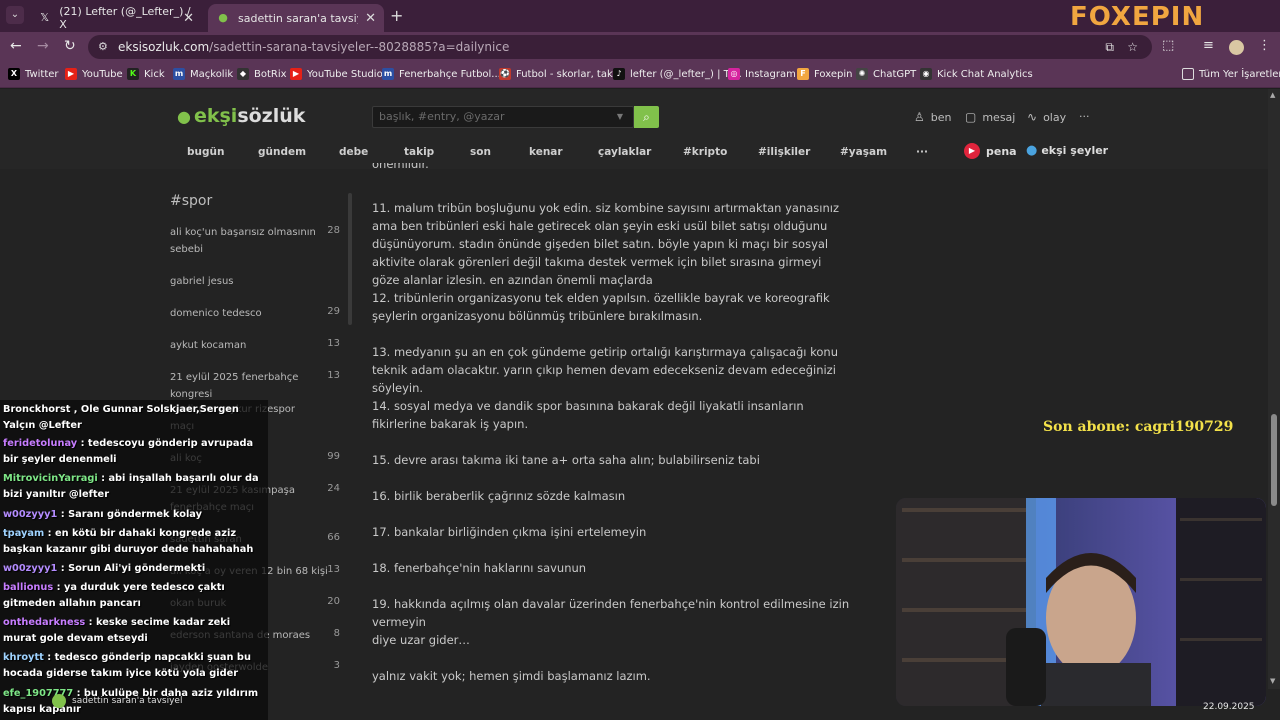  Describe the element at coordinates (44, 622) in the screenshot. I see `chat-user: onthedarkness` at that location.